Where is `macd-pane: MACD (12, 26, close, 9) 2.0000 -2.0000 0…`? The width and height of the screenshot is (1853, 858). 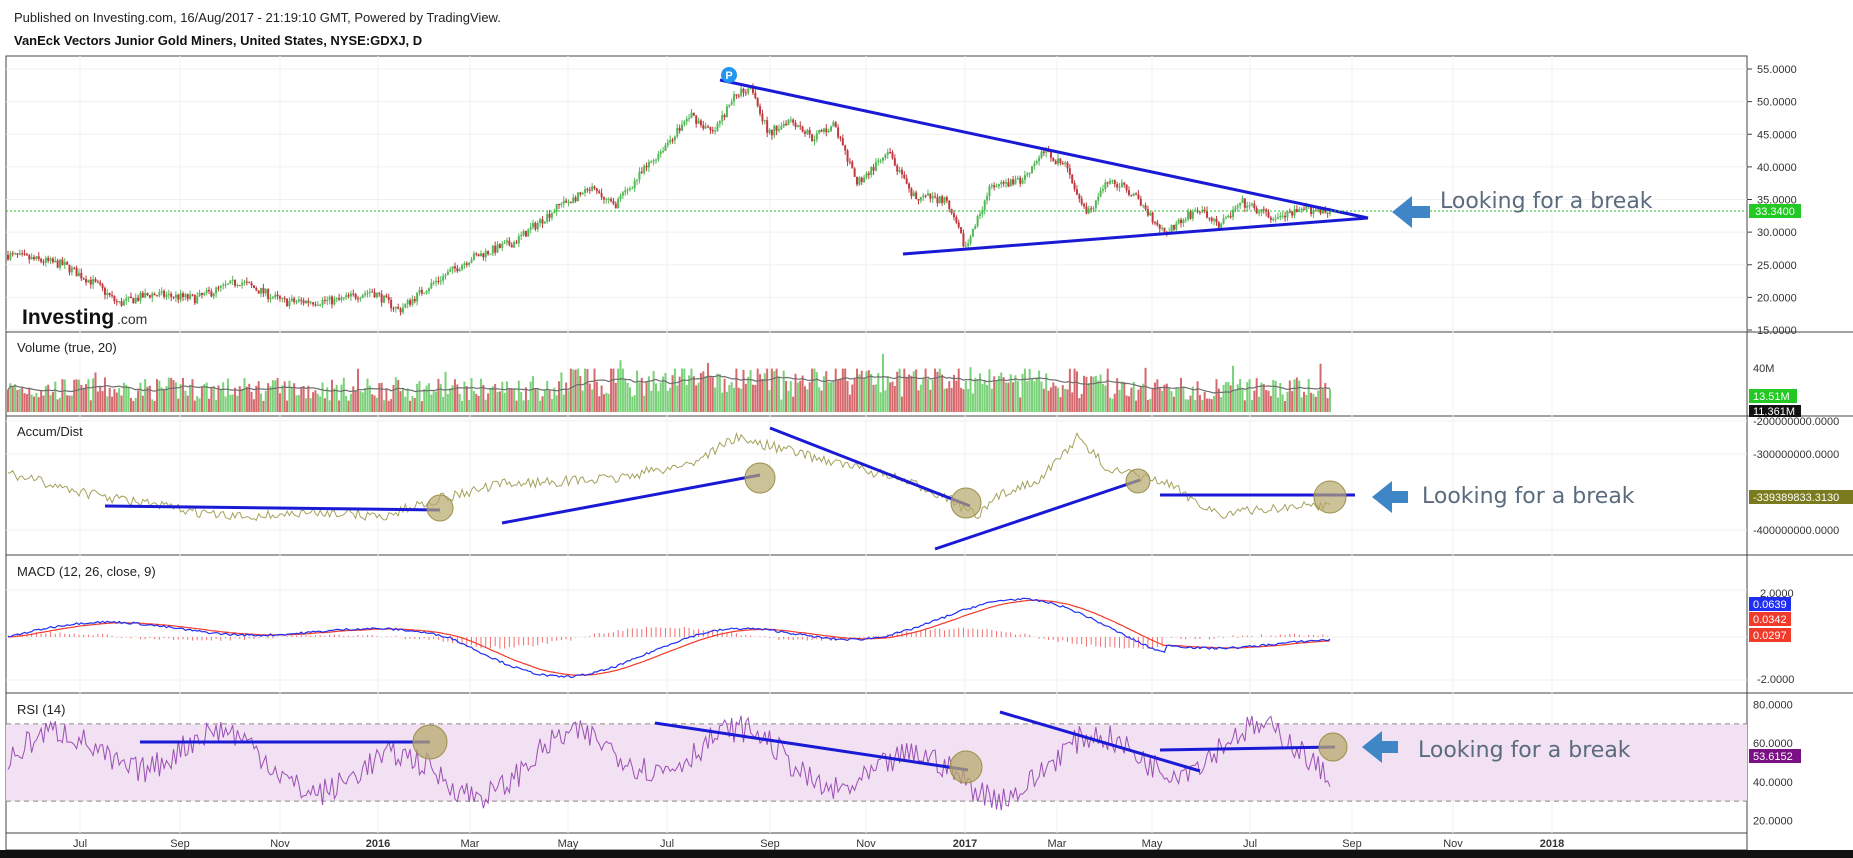
macd-pane: MACD (12, 26, close, 9) 2.0000 -2.0000 0… is located at coordinates (900, 625).